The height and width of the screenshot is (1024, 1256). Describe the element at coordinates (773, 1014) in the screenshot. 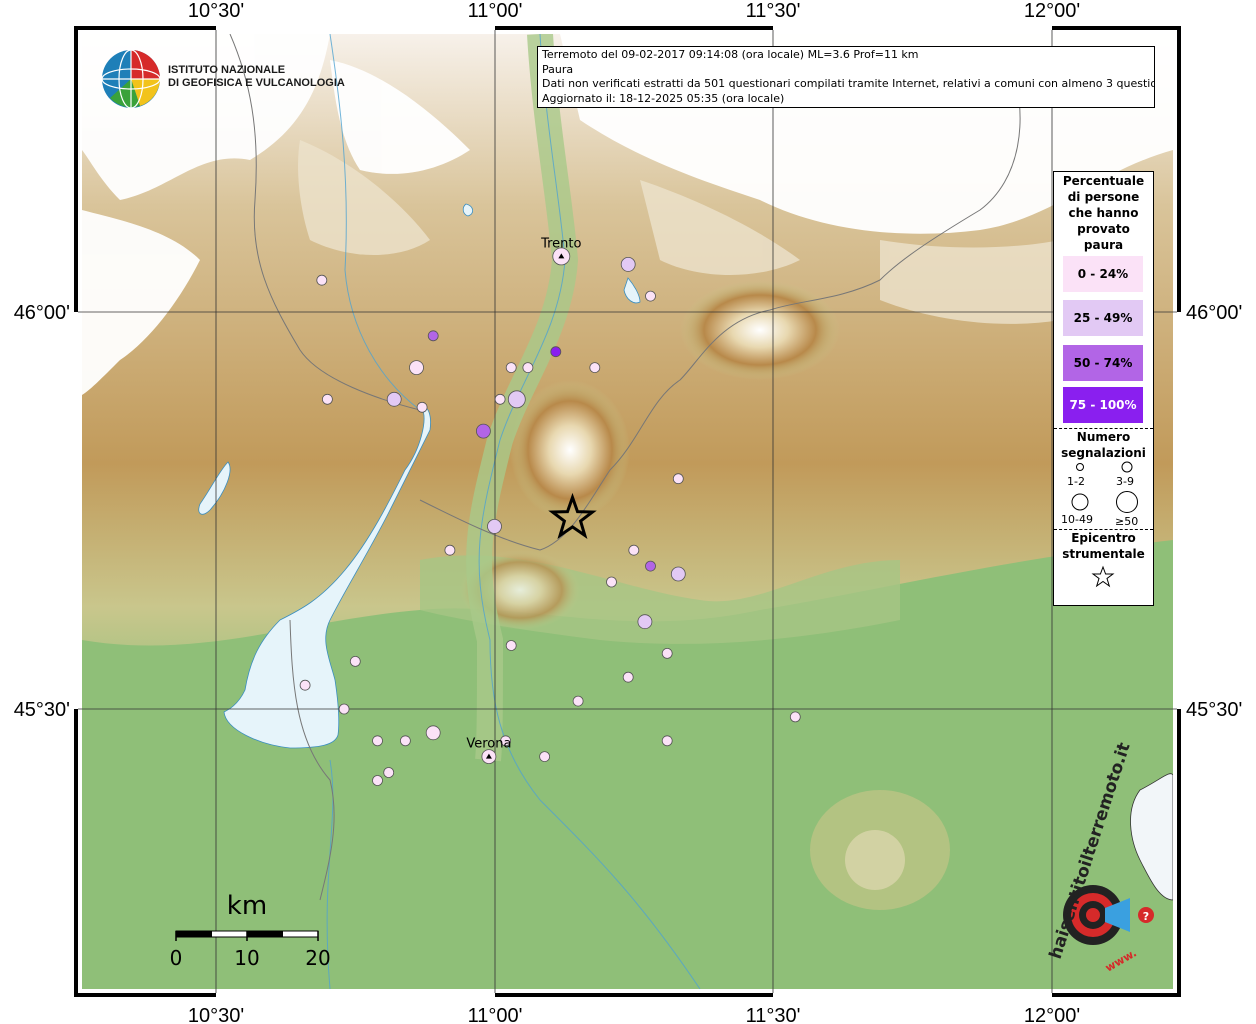

I see `lon-label-bottom: 11°30'` at that location.